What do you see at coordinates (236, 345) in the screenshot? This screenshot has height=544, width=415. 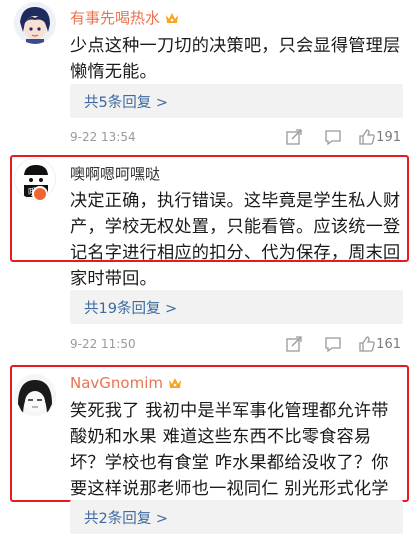 I see `comment-meta: 9-22 11:50 161` at bounding box center [236, 345].